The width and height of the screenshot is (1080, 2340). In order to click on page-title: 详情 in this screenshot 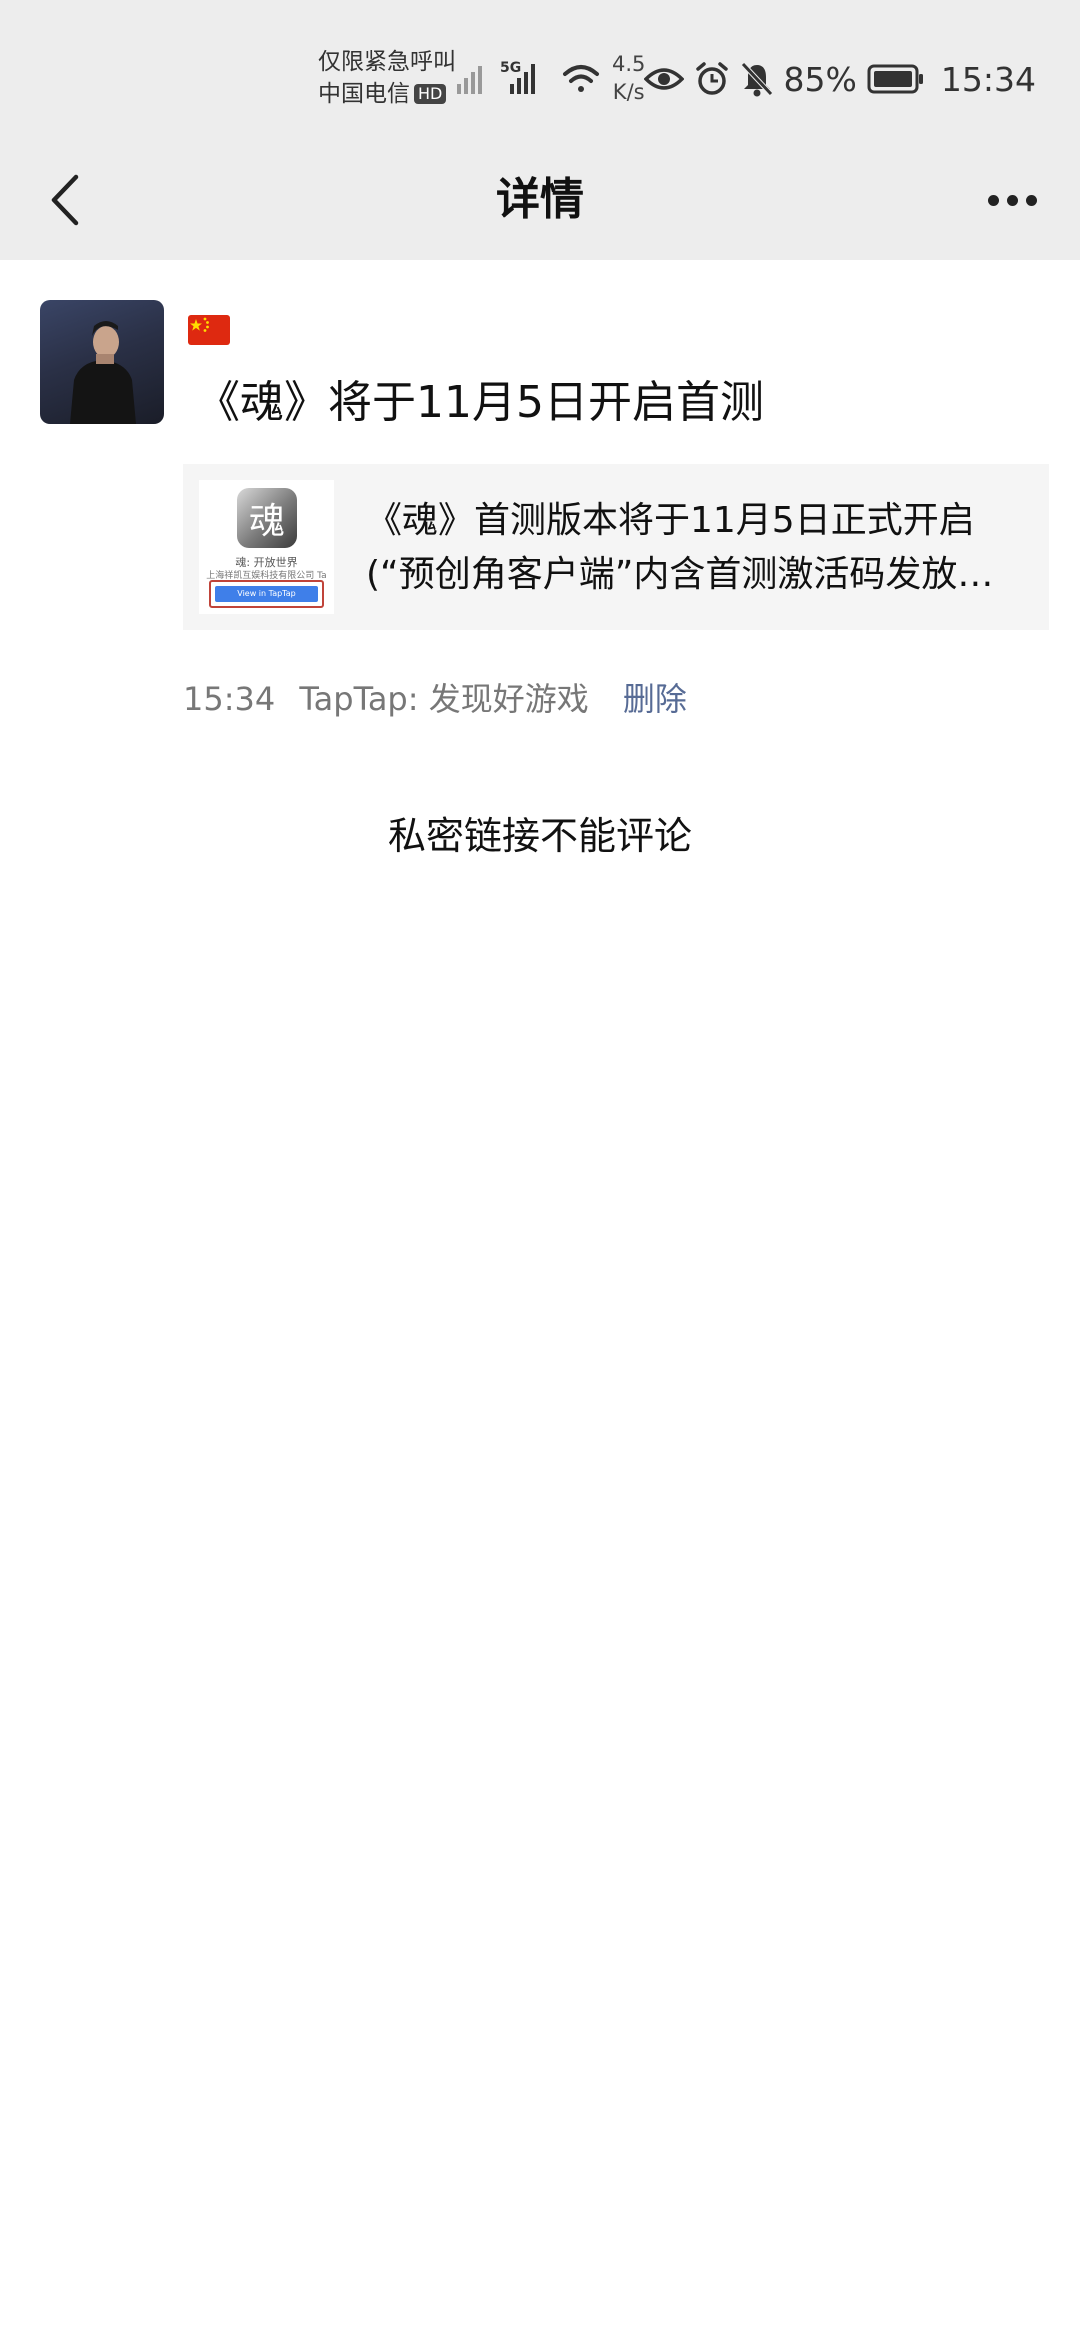, I will do `click(540, 199)`.